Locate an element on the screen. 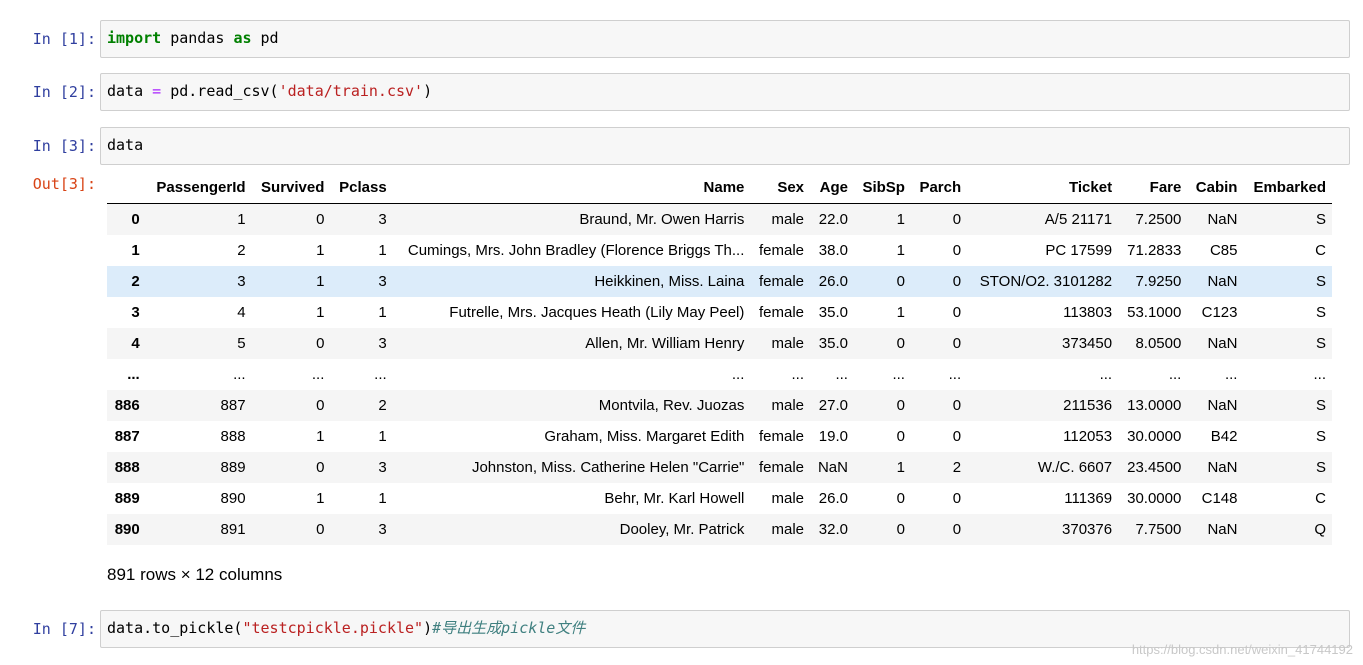 This screenshot has width=1363, height=665. table-cell: Montvila, Rev. Juozas is located at coordinates (671, 405).